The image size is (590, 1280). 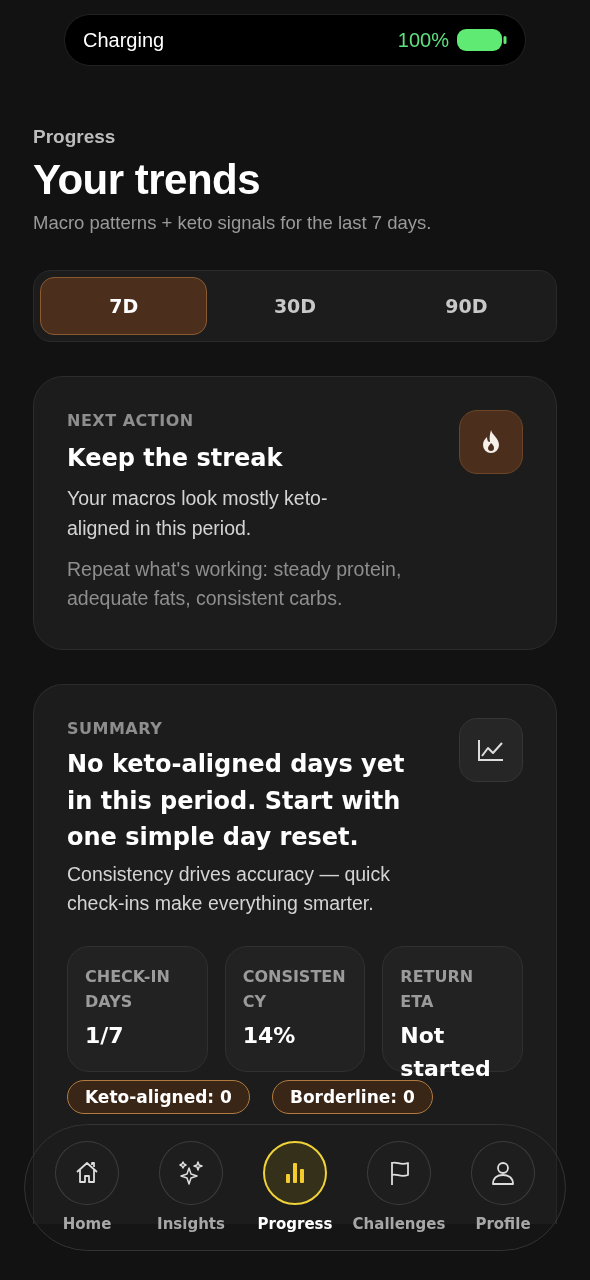 I want to click on nav-tab: Profile, so click(x=503, y=1195).